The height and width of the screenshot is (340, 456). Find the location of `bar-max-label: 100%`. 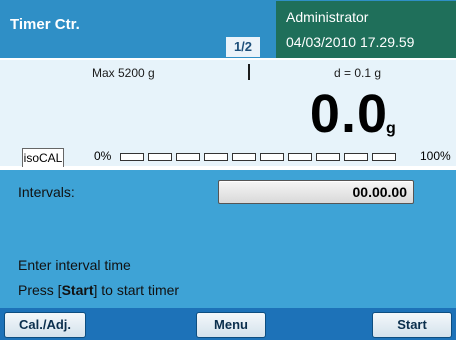

bar-max-label: 100% is located at coordinates (435, 156).